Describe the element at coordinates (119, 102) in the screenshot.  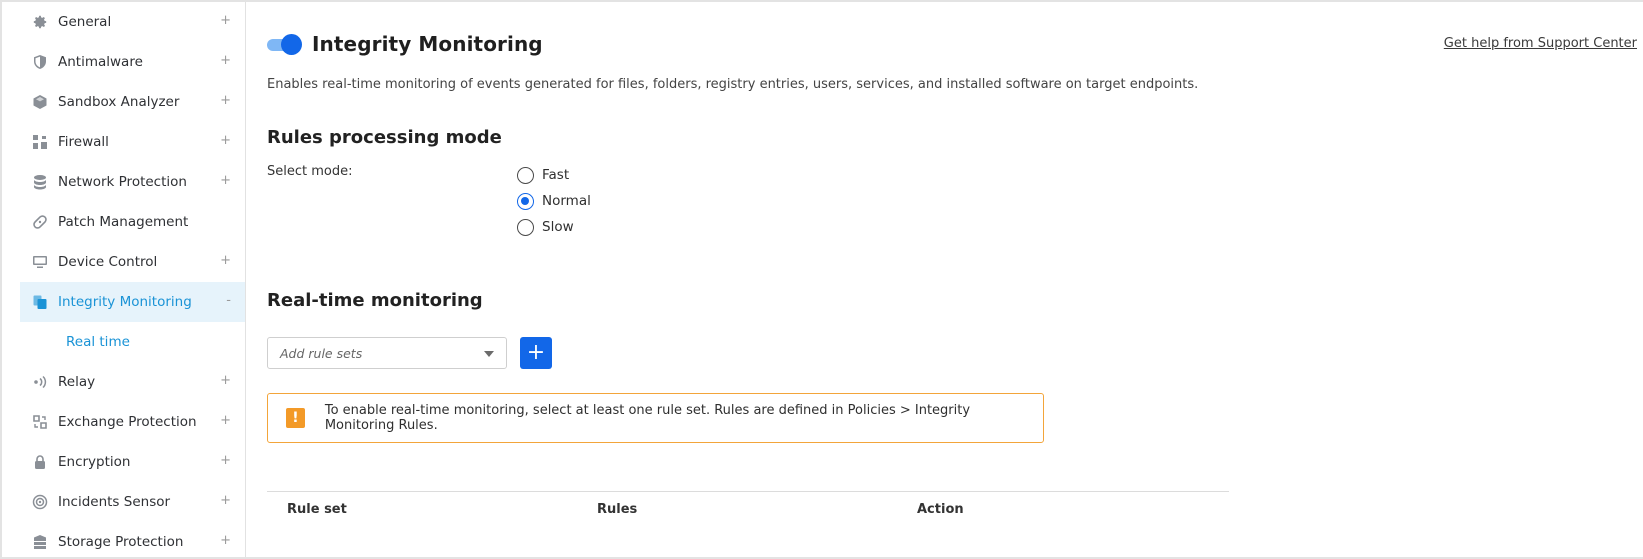
I see `sidebar-item-label: Sandbox Analyzer` at that location.